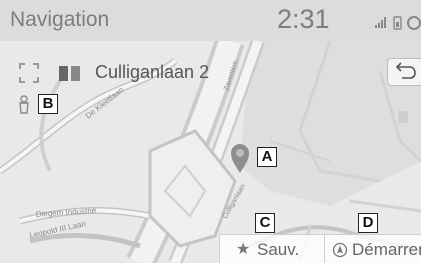 The image size is (421, 263). I want to click on status-icons, so click(398, 23).